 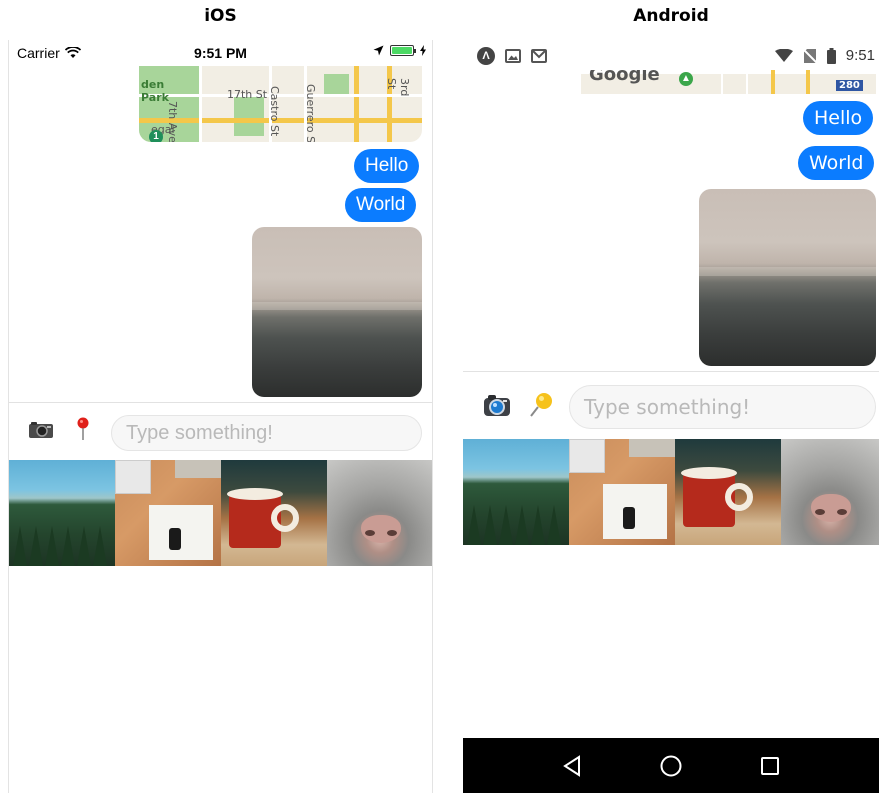 What do you see at coordinates (849, 85) in the screenshot?
I see `route-sign: 280` at bounding box center [849, 85].